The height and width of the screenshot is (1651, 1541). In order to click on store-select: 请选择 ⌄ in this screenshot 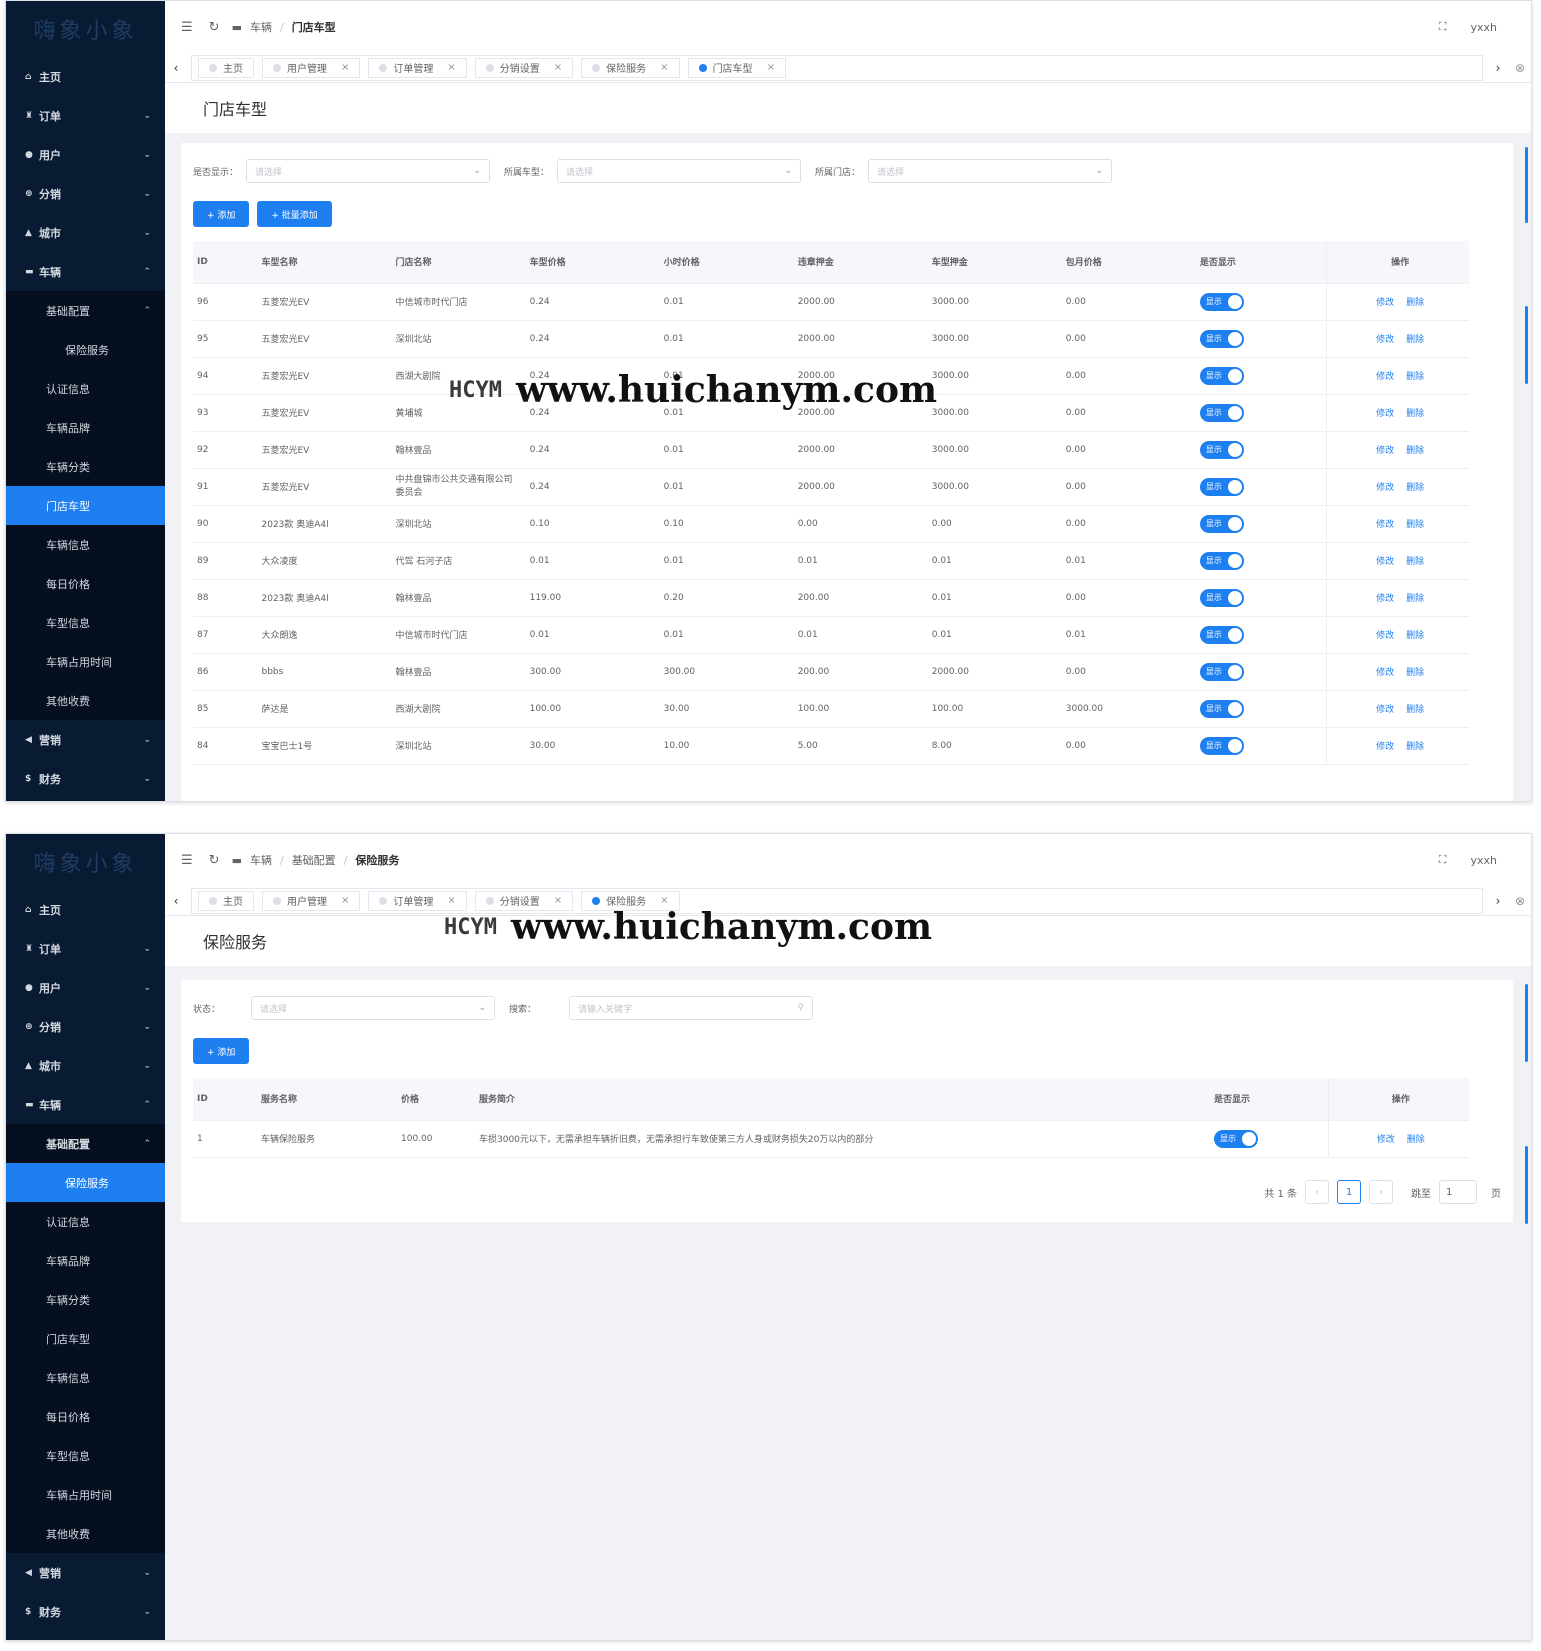, I will do `click(990, 171)`.